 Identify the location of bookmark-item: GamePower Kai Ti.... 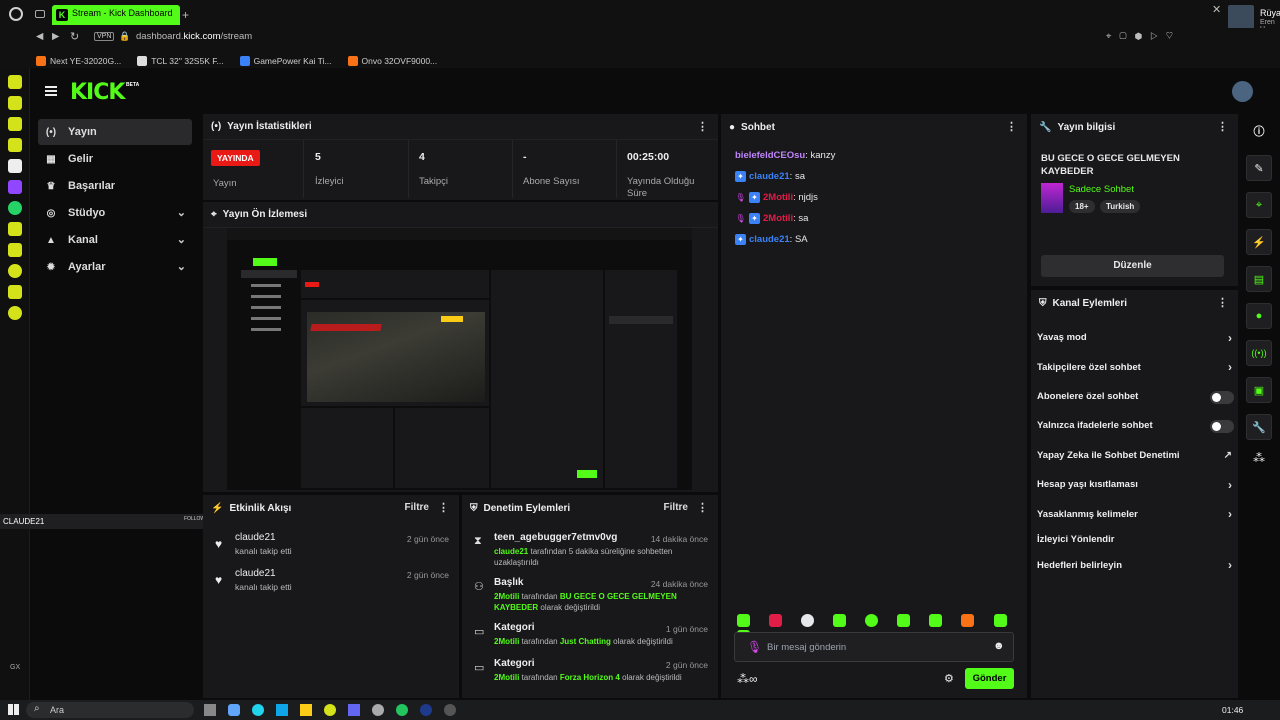
(285, 60).